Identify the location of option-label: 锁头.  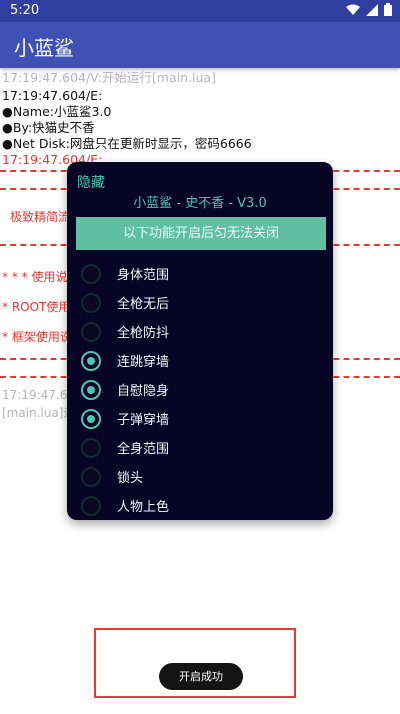
(130, 478).